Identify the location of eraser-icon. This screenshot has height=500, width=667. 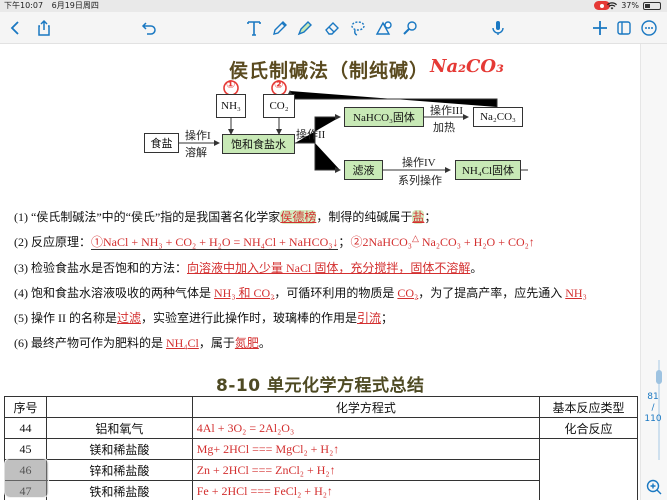
(332, 28).